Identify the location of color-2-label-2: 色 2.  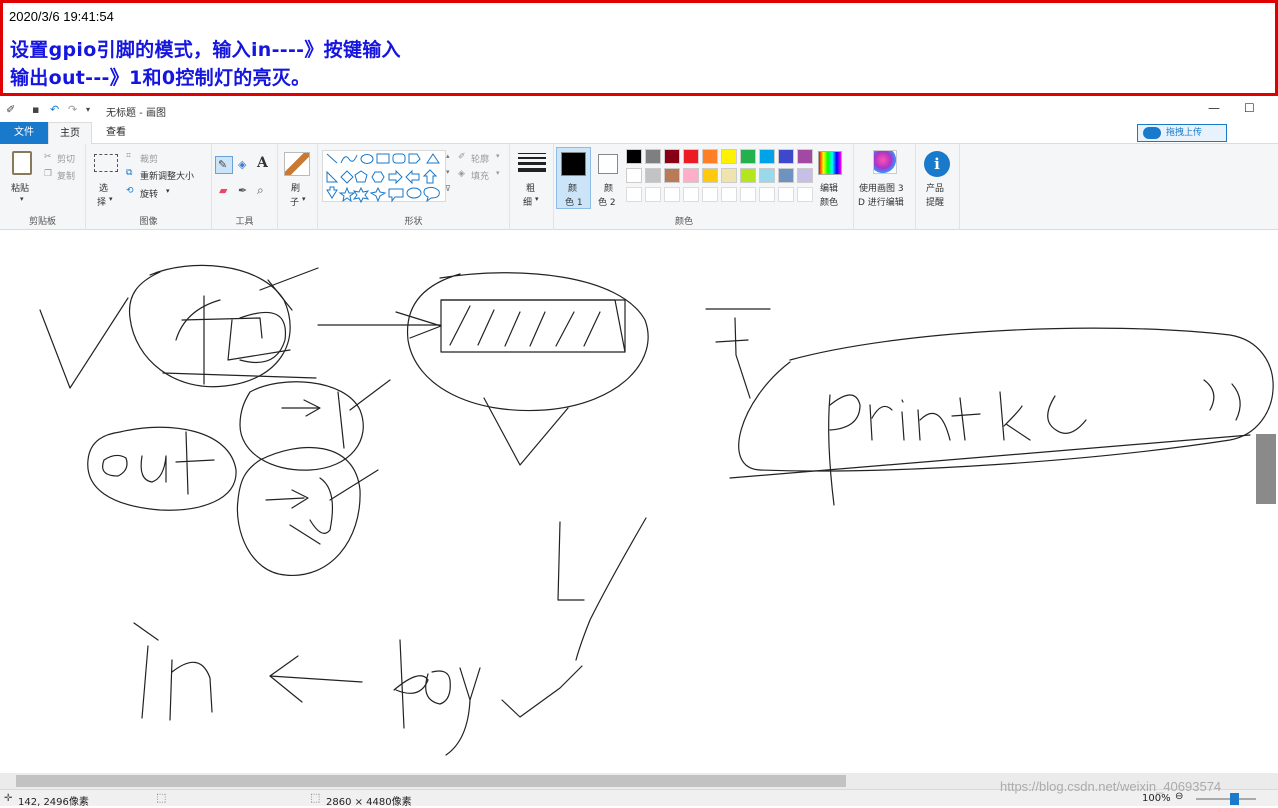
(607, 201).